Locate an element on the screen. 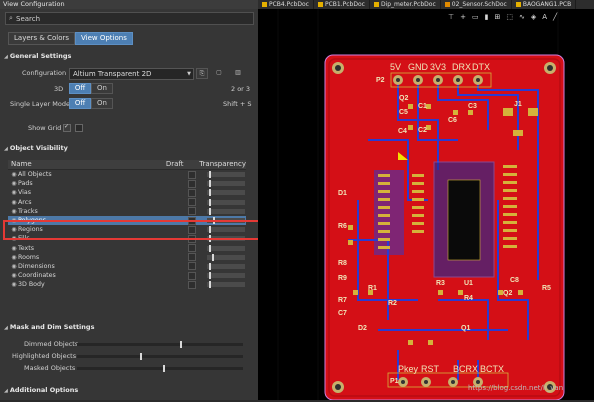 The width and height of the screenshot is (594, 402). chart-icon: ▮ is located at coordinates (487, 17).